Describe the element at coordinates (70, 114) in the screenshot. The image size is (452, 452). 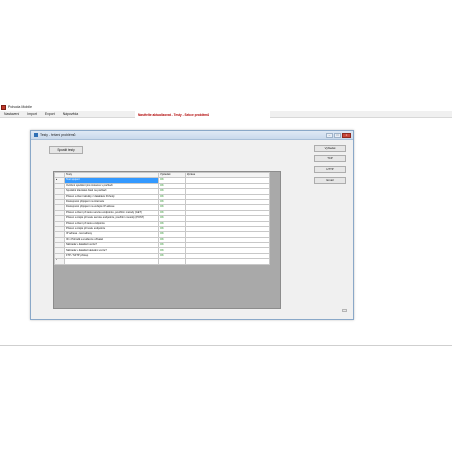
I see `menu-item-help: Nápověda` at that location.